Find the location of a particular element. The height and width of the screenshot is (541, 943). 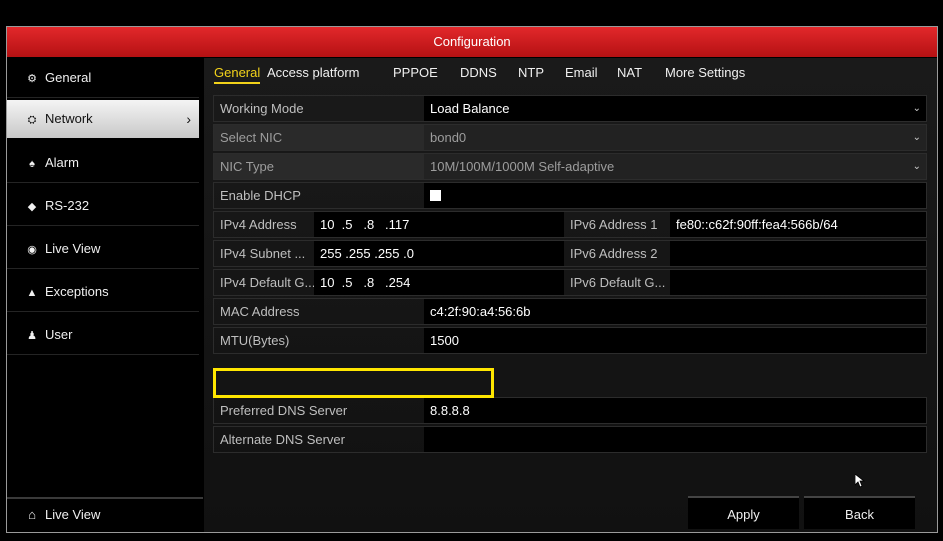

nic-type-row: NIC Type 10M/100M/1000M Self-adaptive ⌄ is located at coordinates (570, 166).